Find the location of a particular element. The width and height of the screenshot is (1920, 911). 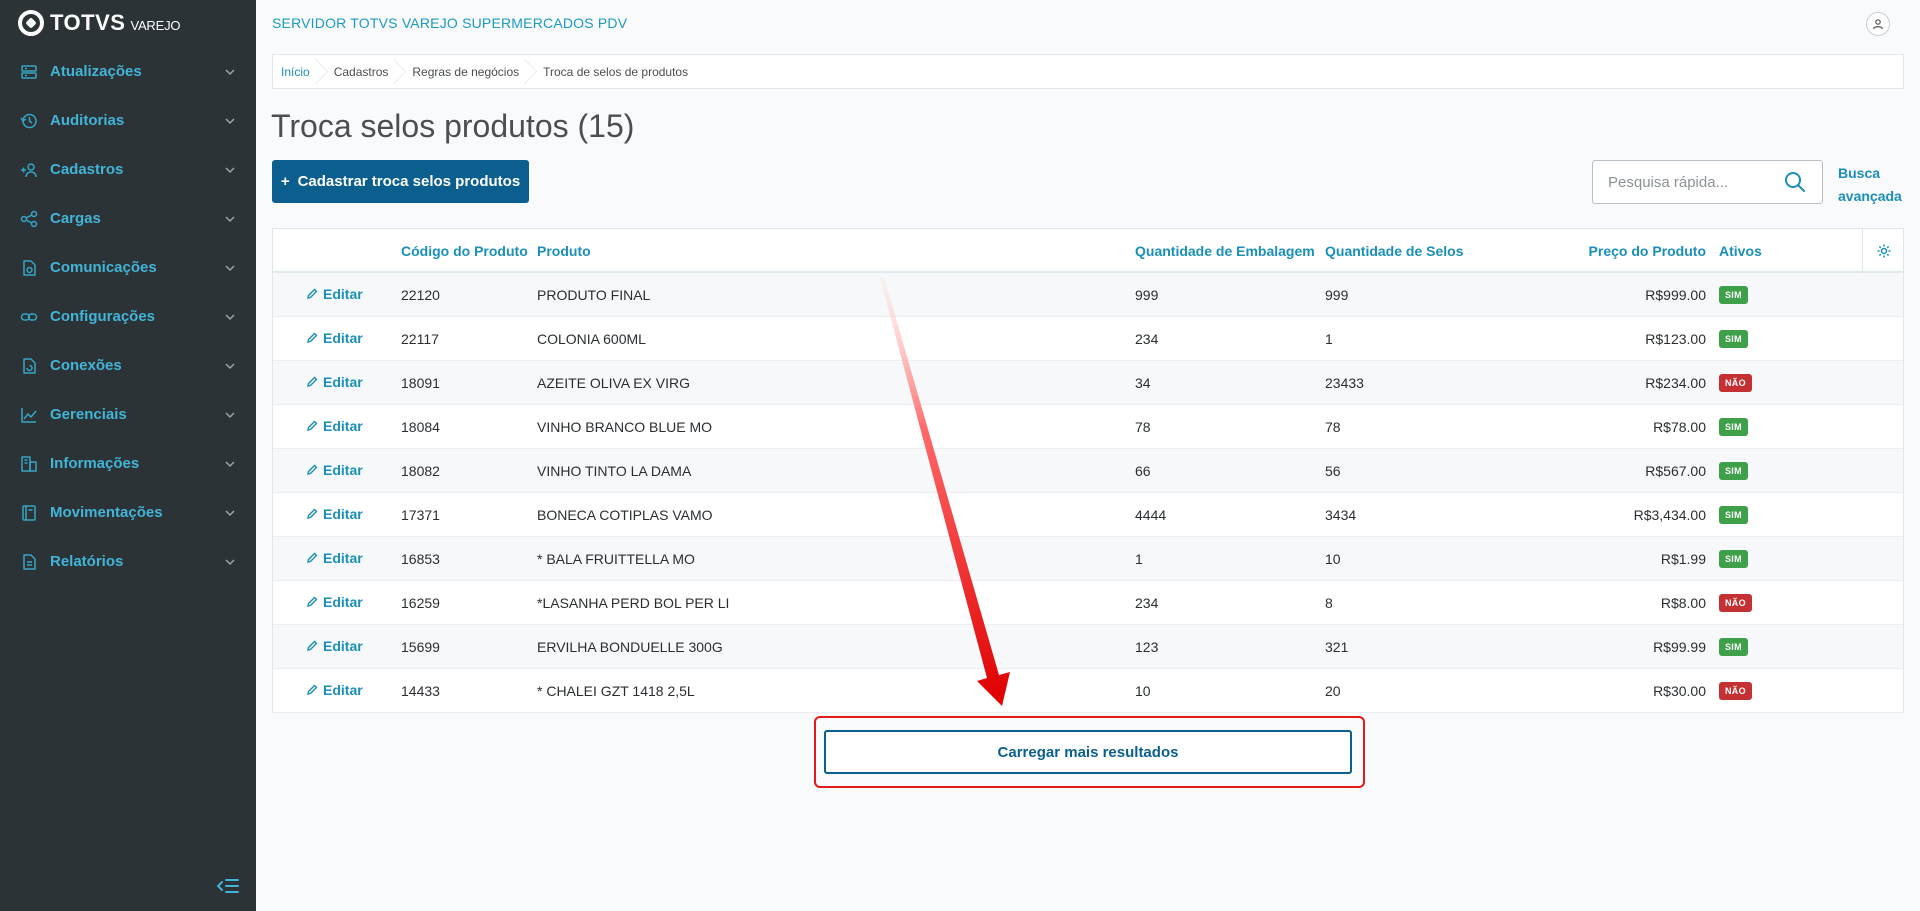

cell-price: R$567.00 is located at coordinates (1675, 471).